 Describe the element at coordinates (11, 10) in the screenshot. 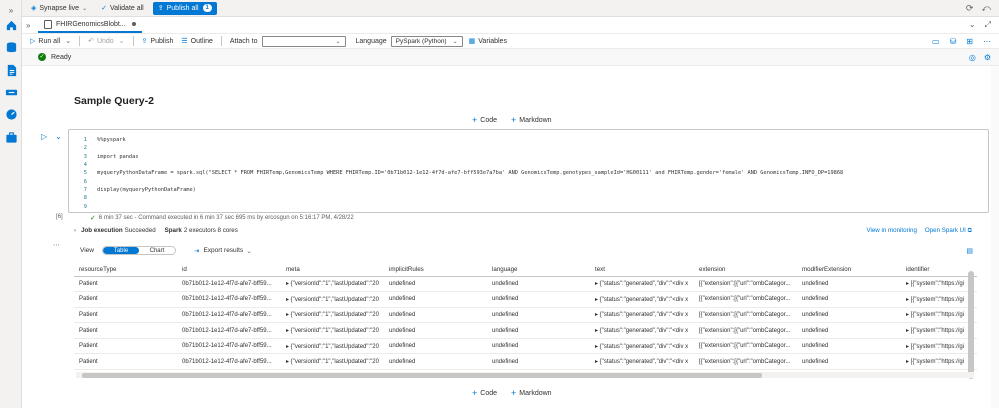

I see `expand-nav-icon: »` at that location.